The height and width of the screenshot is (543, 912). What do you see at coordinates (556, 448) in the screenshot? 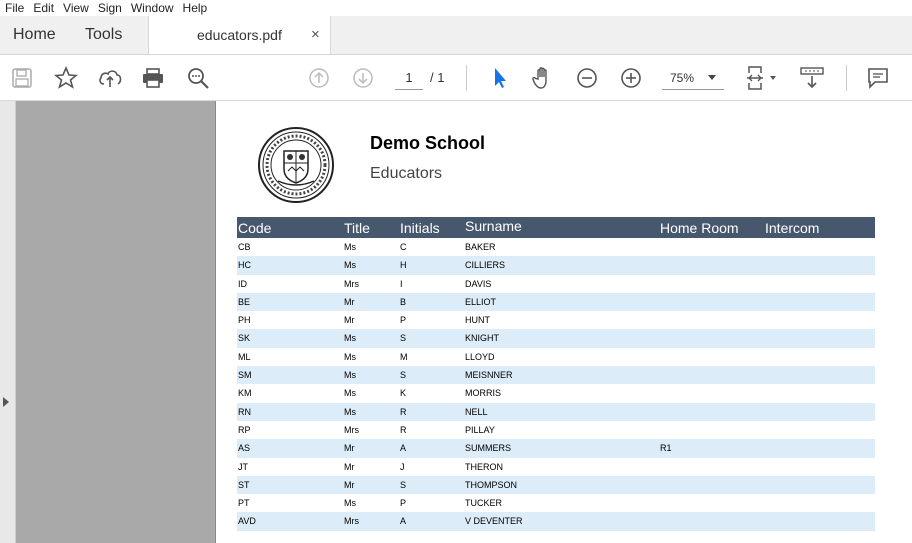
I see `table-row: AS Mr A SUMMERS R1` at bounding box center [556, 448].